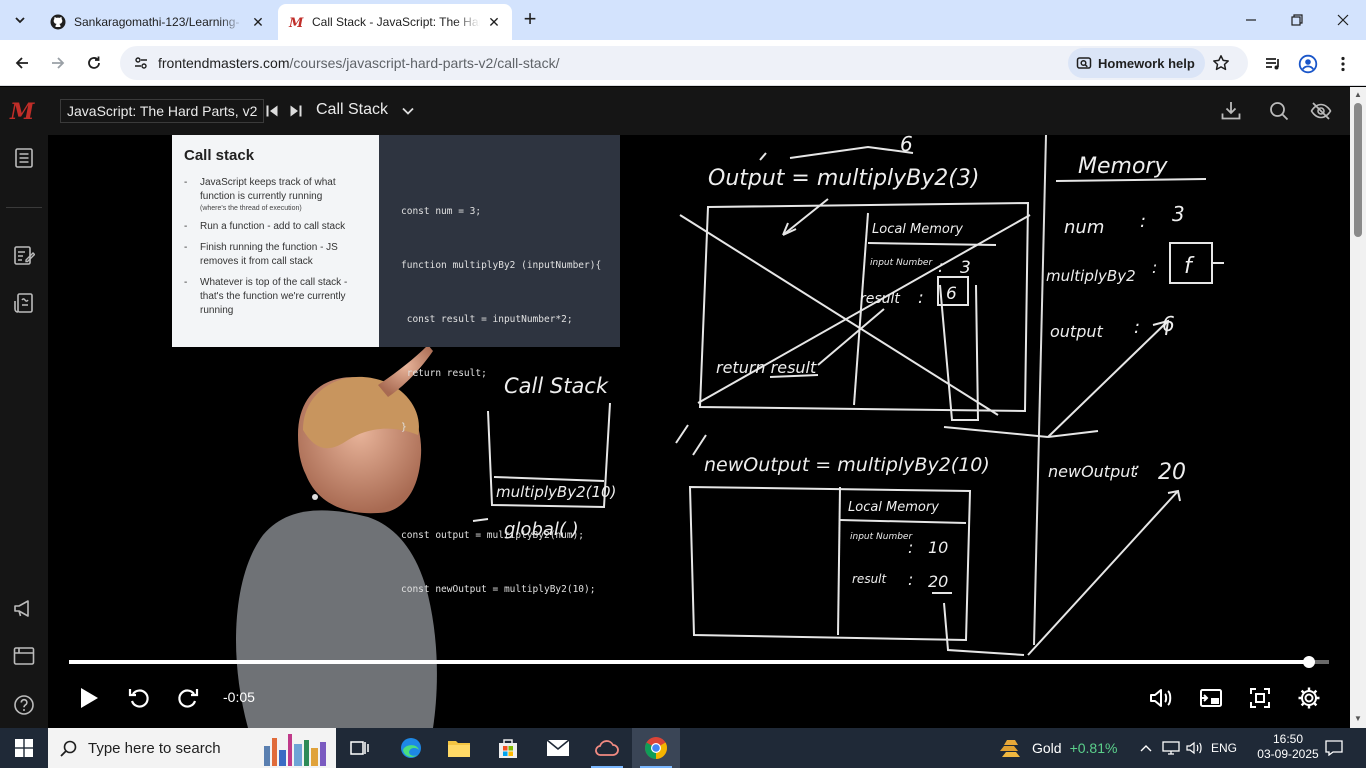 The height and width of the screenshot is (768, 1366). What do you see at coordinates (22, 112) in the screenshot?
I see `frontendmasters-logo: M` at bounding box center [22, 112].